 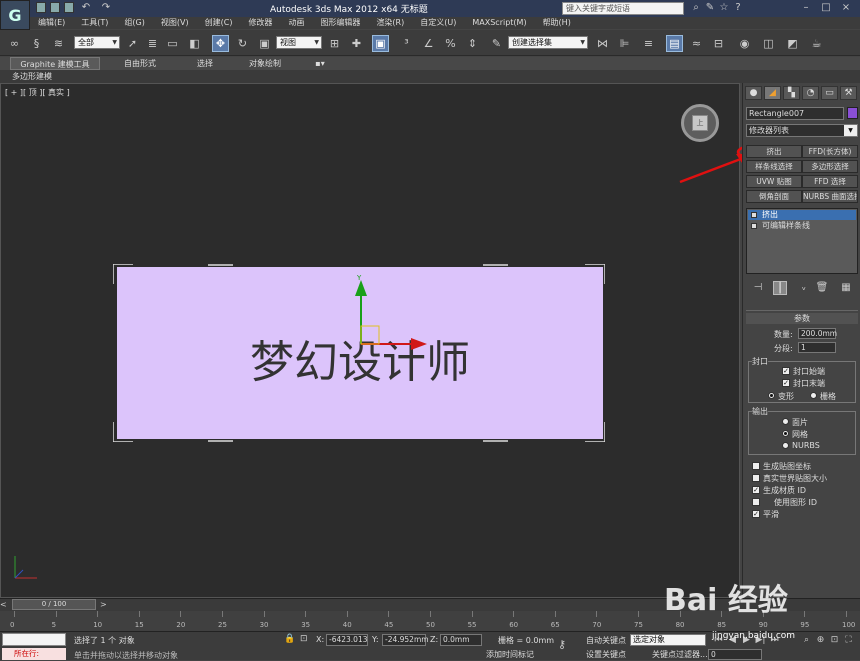 What do you see at coordinates (774, 166) in the screenshot?
I see `spline-select-button: 样条线选择` at bounding box center [774, 166].